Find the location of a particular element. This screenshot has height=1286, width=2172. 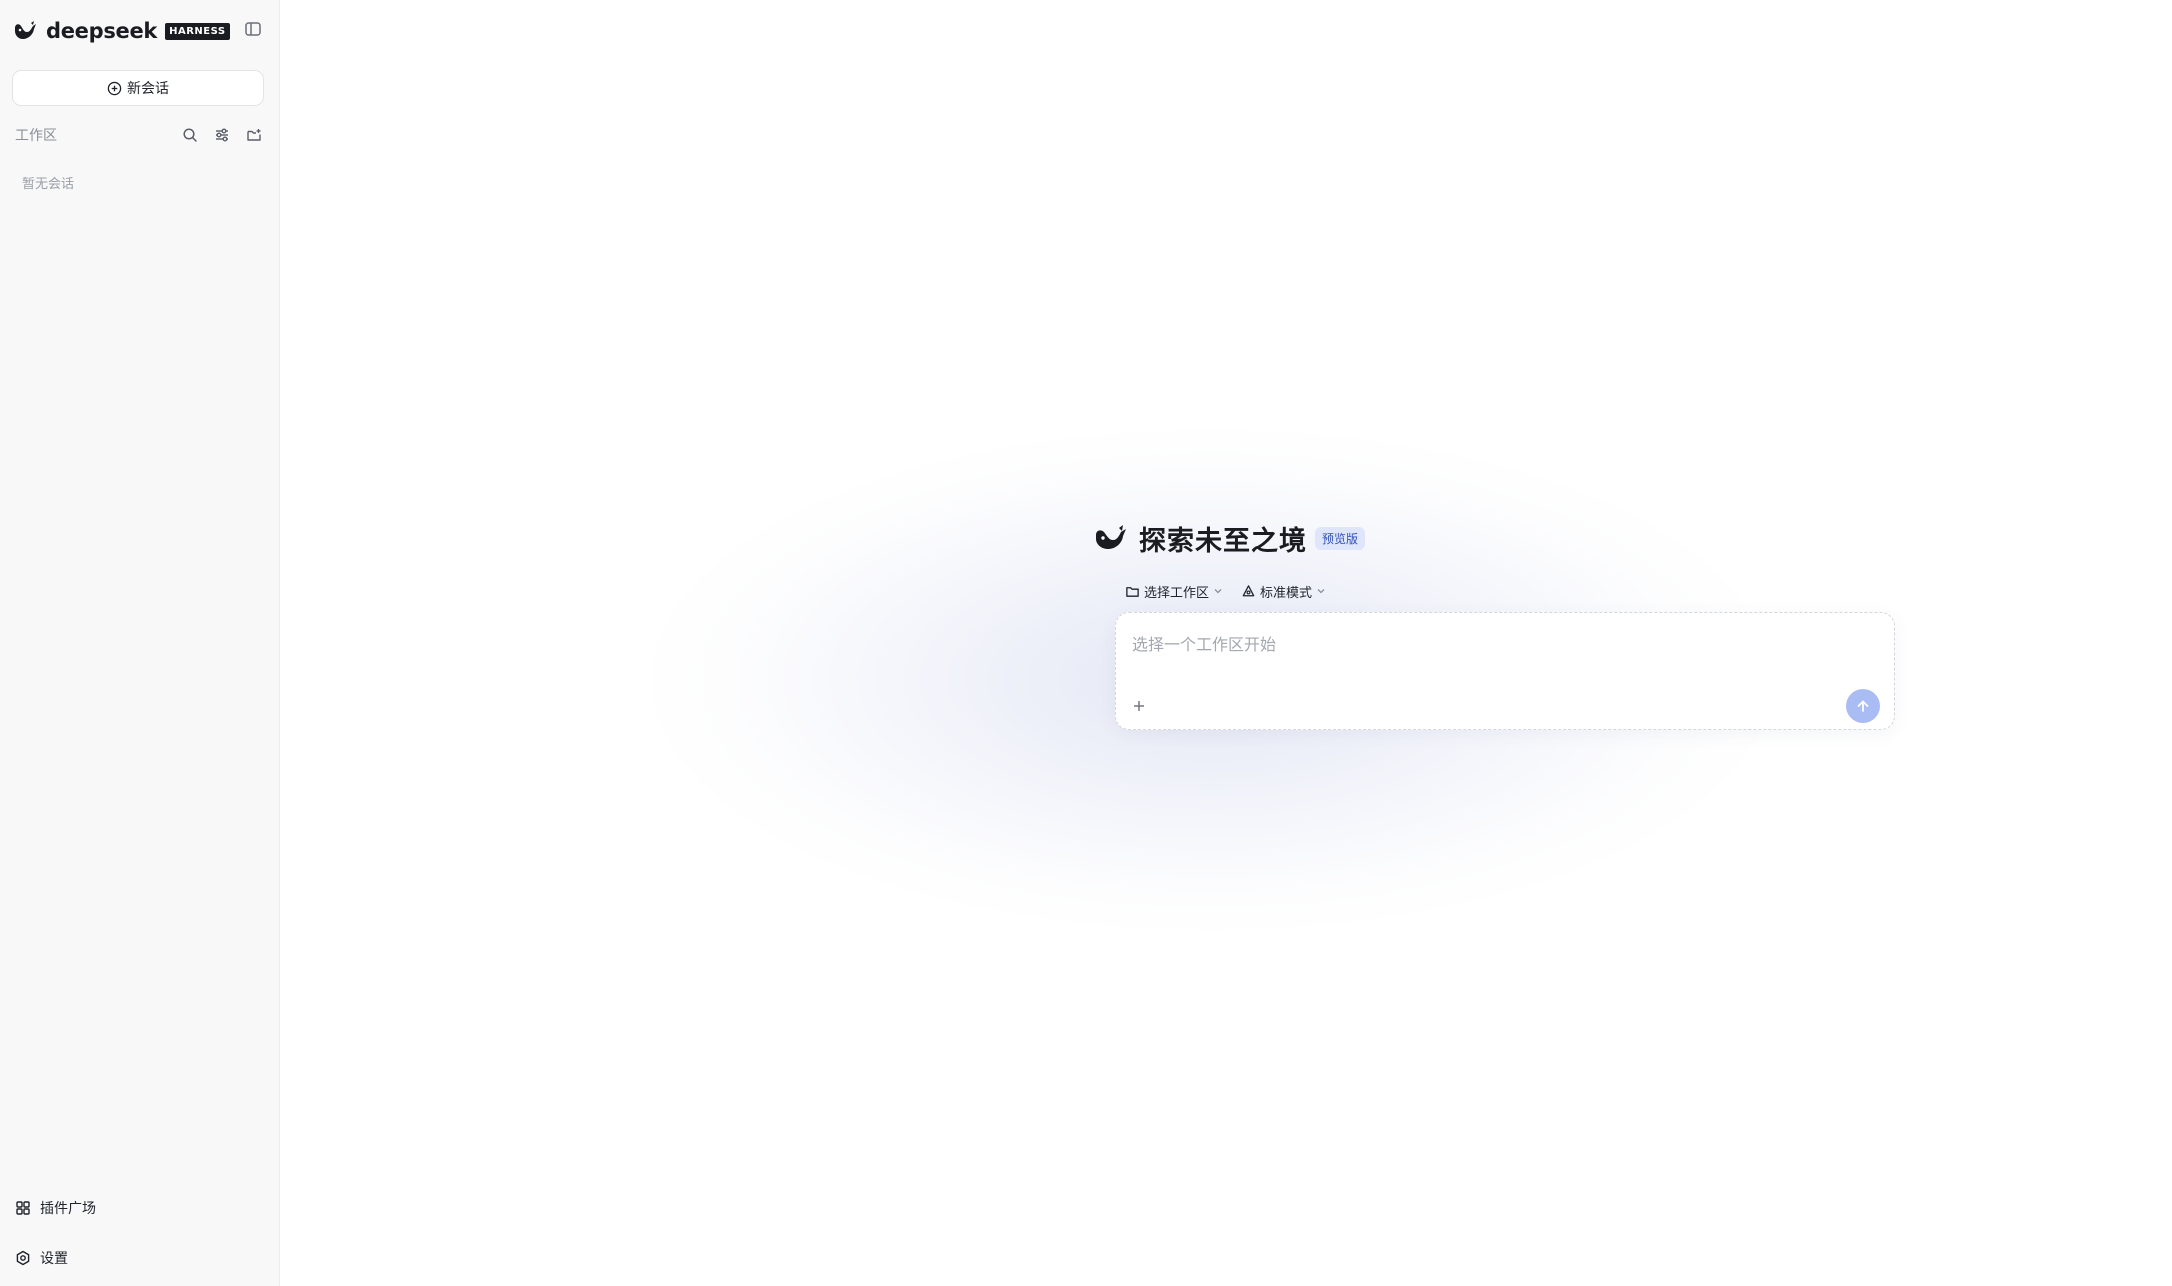

sidebar: deepseek HARNESS 新会话 工作区 暂无会话 插件广场 设置 is located at coordinates (140, 643).